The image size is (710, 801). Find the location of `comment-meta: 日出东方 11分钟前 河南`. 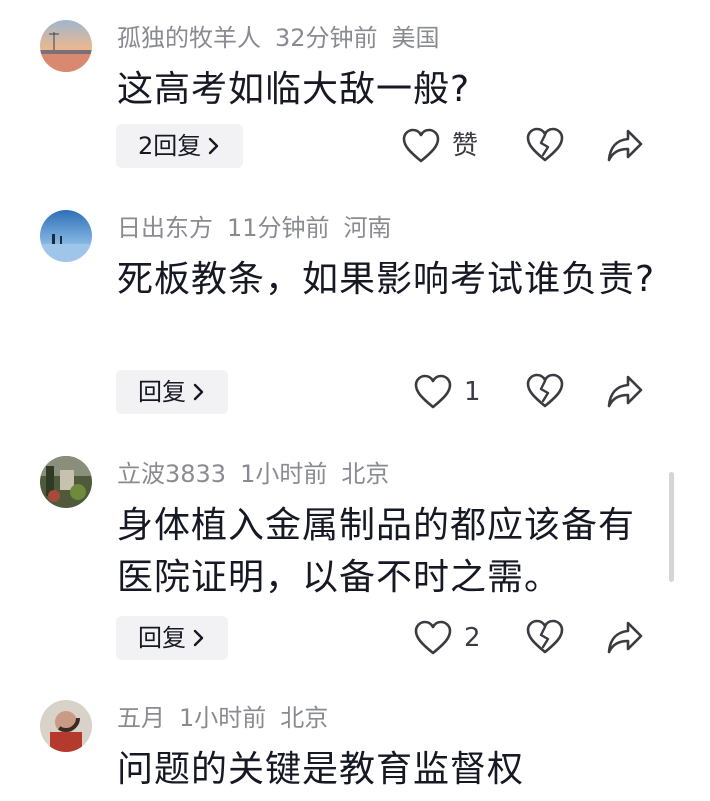

comment-meta: 日出东方 11分钟前 河南 is located at coordinates (261, 228).